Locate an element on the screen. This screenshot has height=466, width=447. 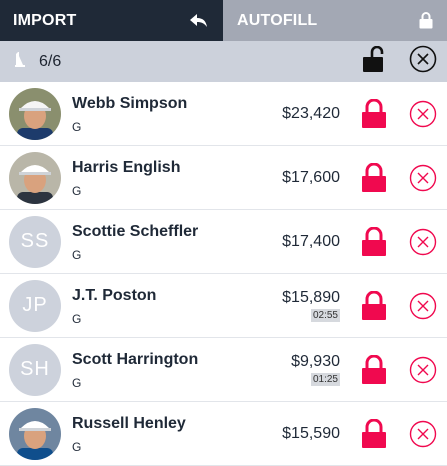
player-row: Russell Henley G $15,590 is located at coordinates (223, 434).